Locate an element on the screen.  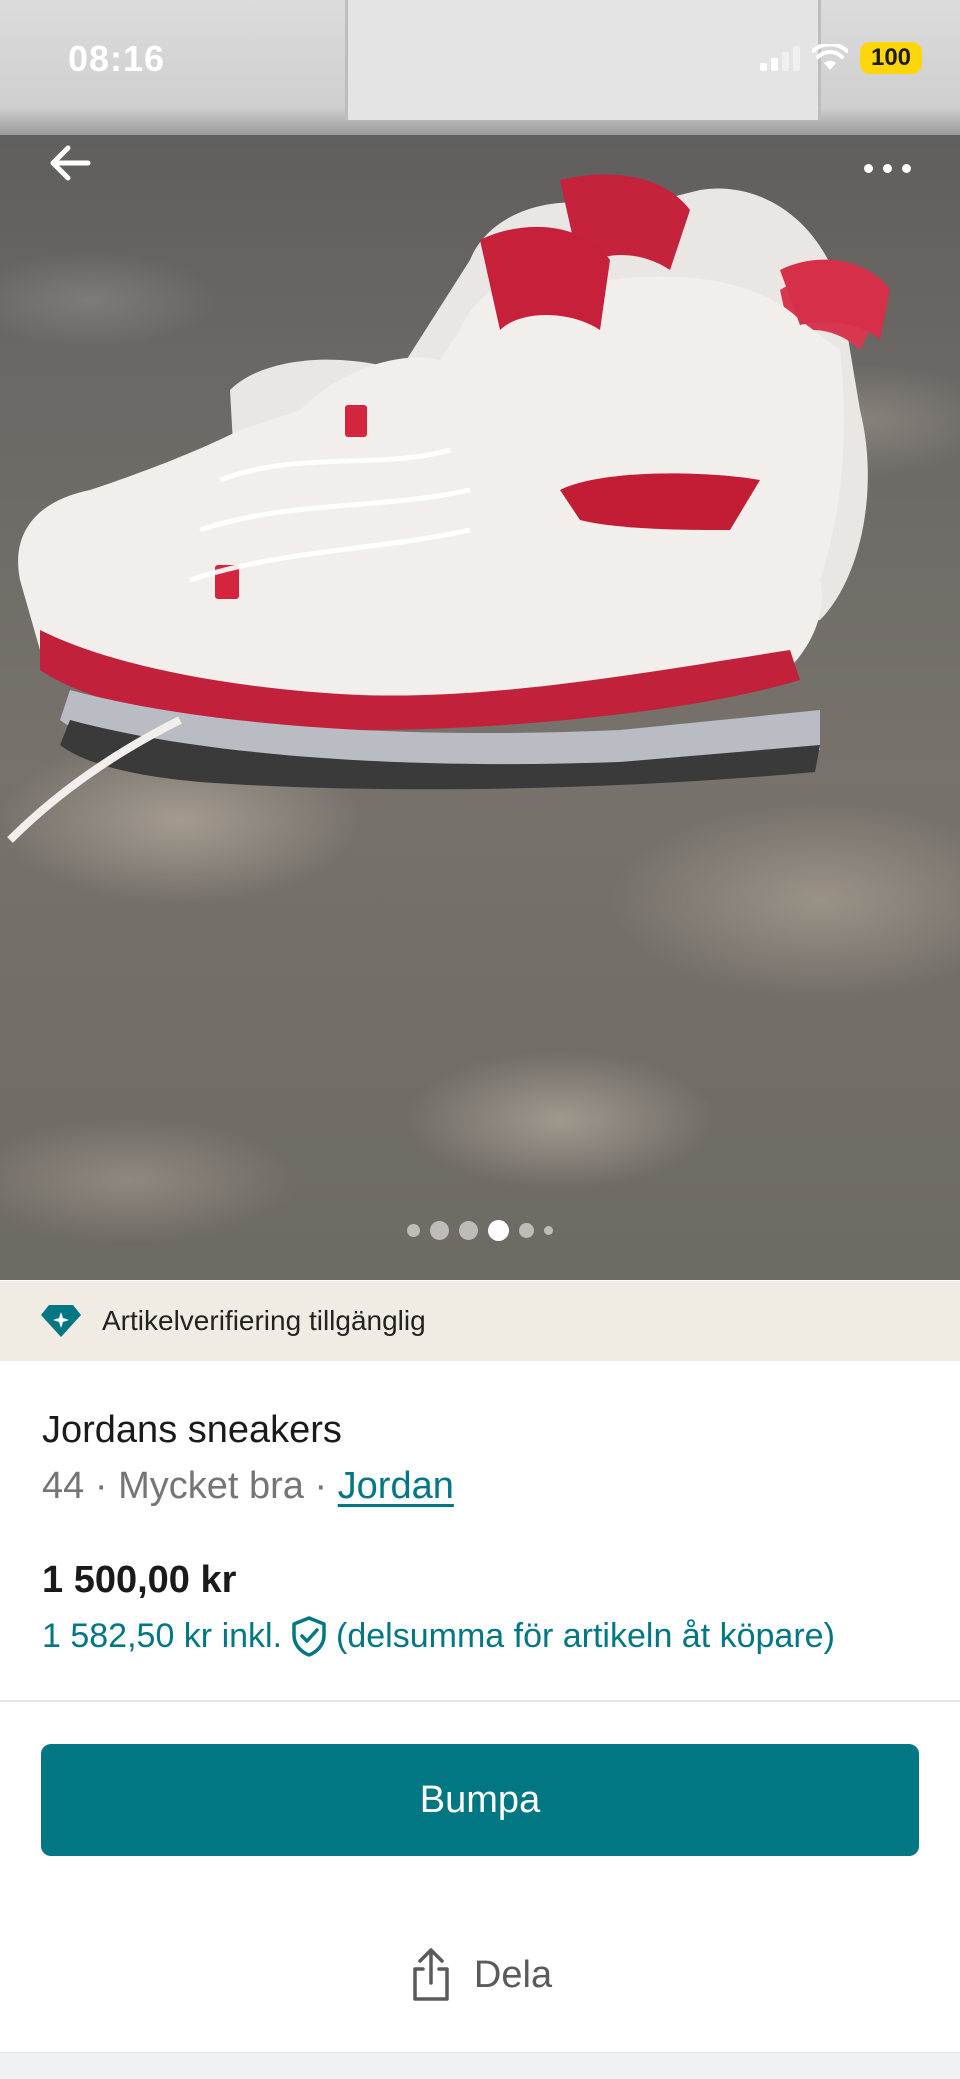
cellular-signal-icon is located at coordinates (780, 58).